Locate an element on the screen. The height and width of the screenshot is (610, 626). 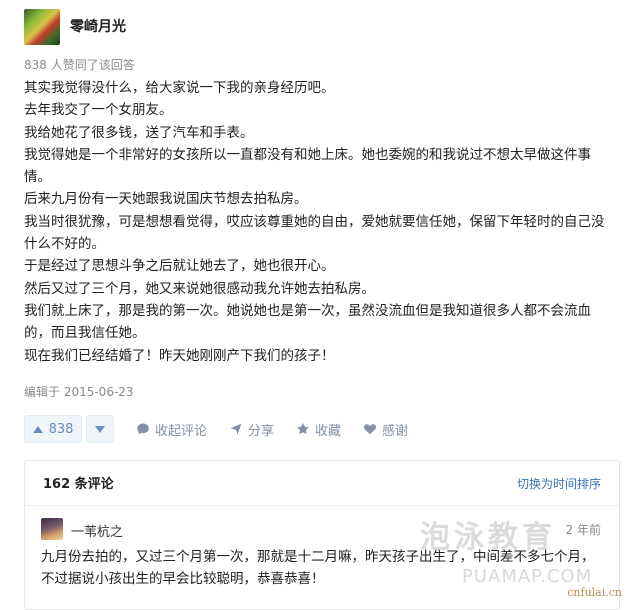
collapse-comments-button: 收起评论 is located at coordinates (171, 429).